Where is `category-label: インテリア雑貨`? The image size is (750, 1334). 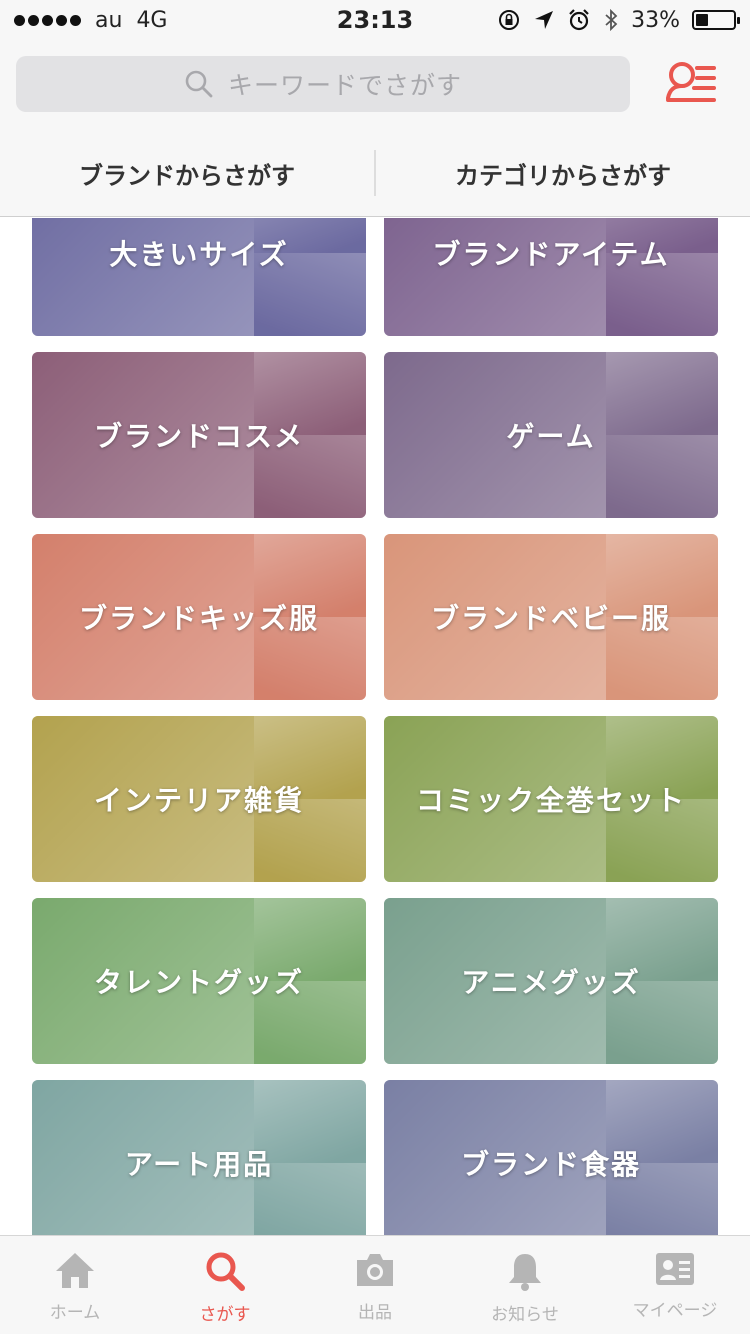
category-label: インテリア雑貨 is located at coordinates (198, 800).